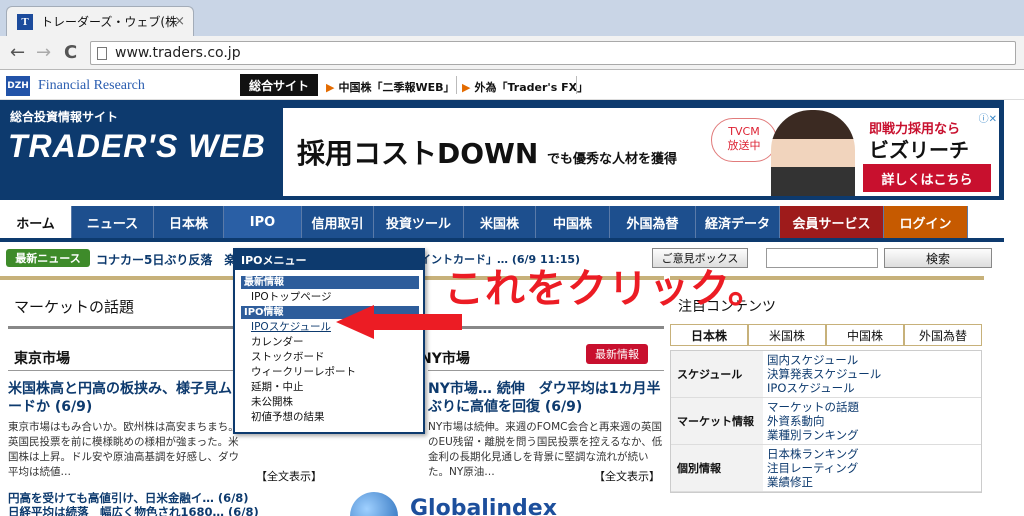  I want to click on first-price-forecast-item: 初値予想の結果, so click(288, 417).